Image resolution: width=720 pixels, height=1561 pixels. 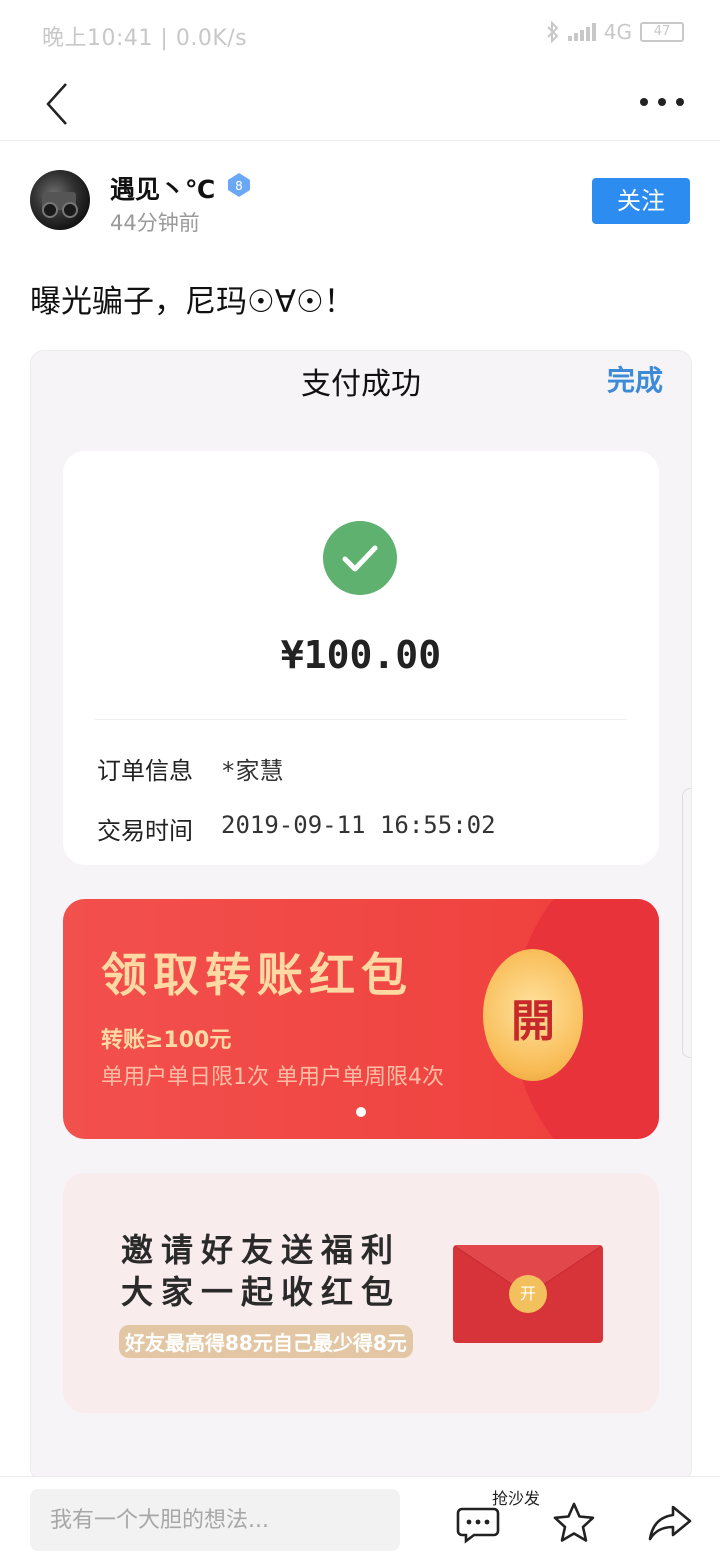 I want to click on order-info-value: *家慧, so click(x=252, y=771).